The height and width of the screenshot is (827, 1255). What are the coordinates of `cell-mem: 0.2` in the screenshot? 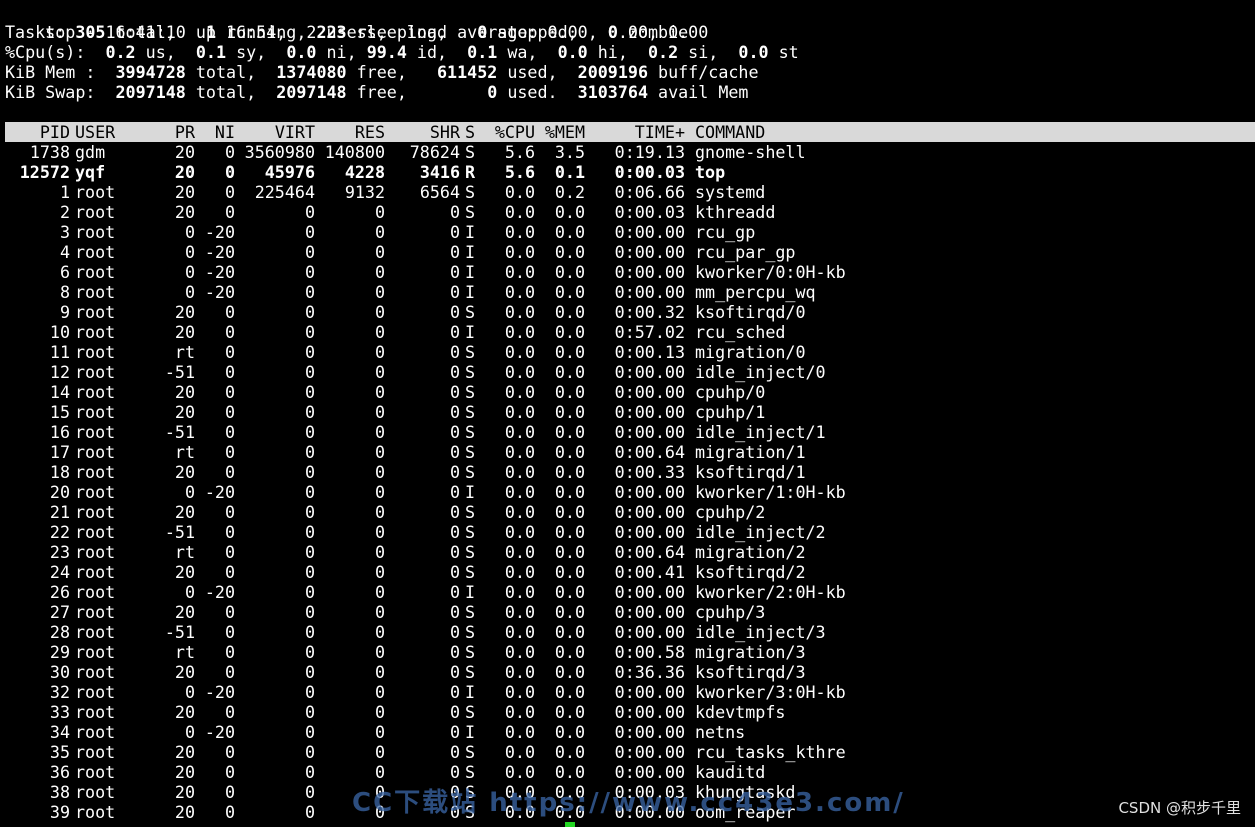 It's located at (569, 192).